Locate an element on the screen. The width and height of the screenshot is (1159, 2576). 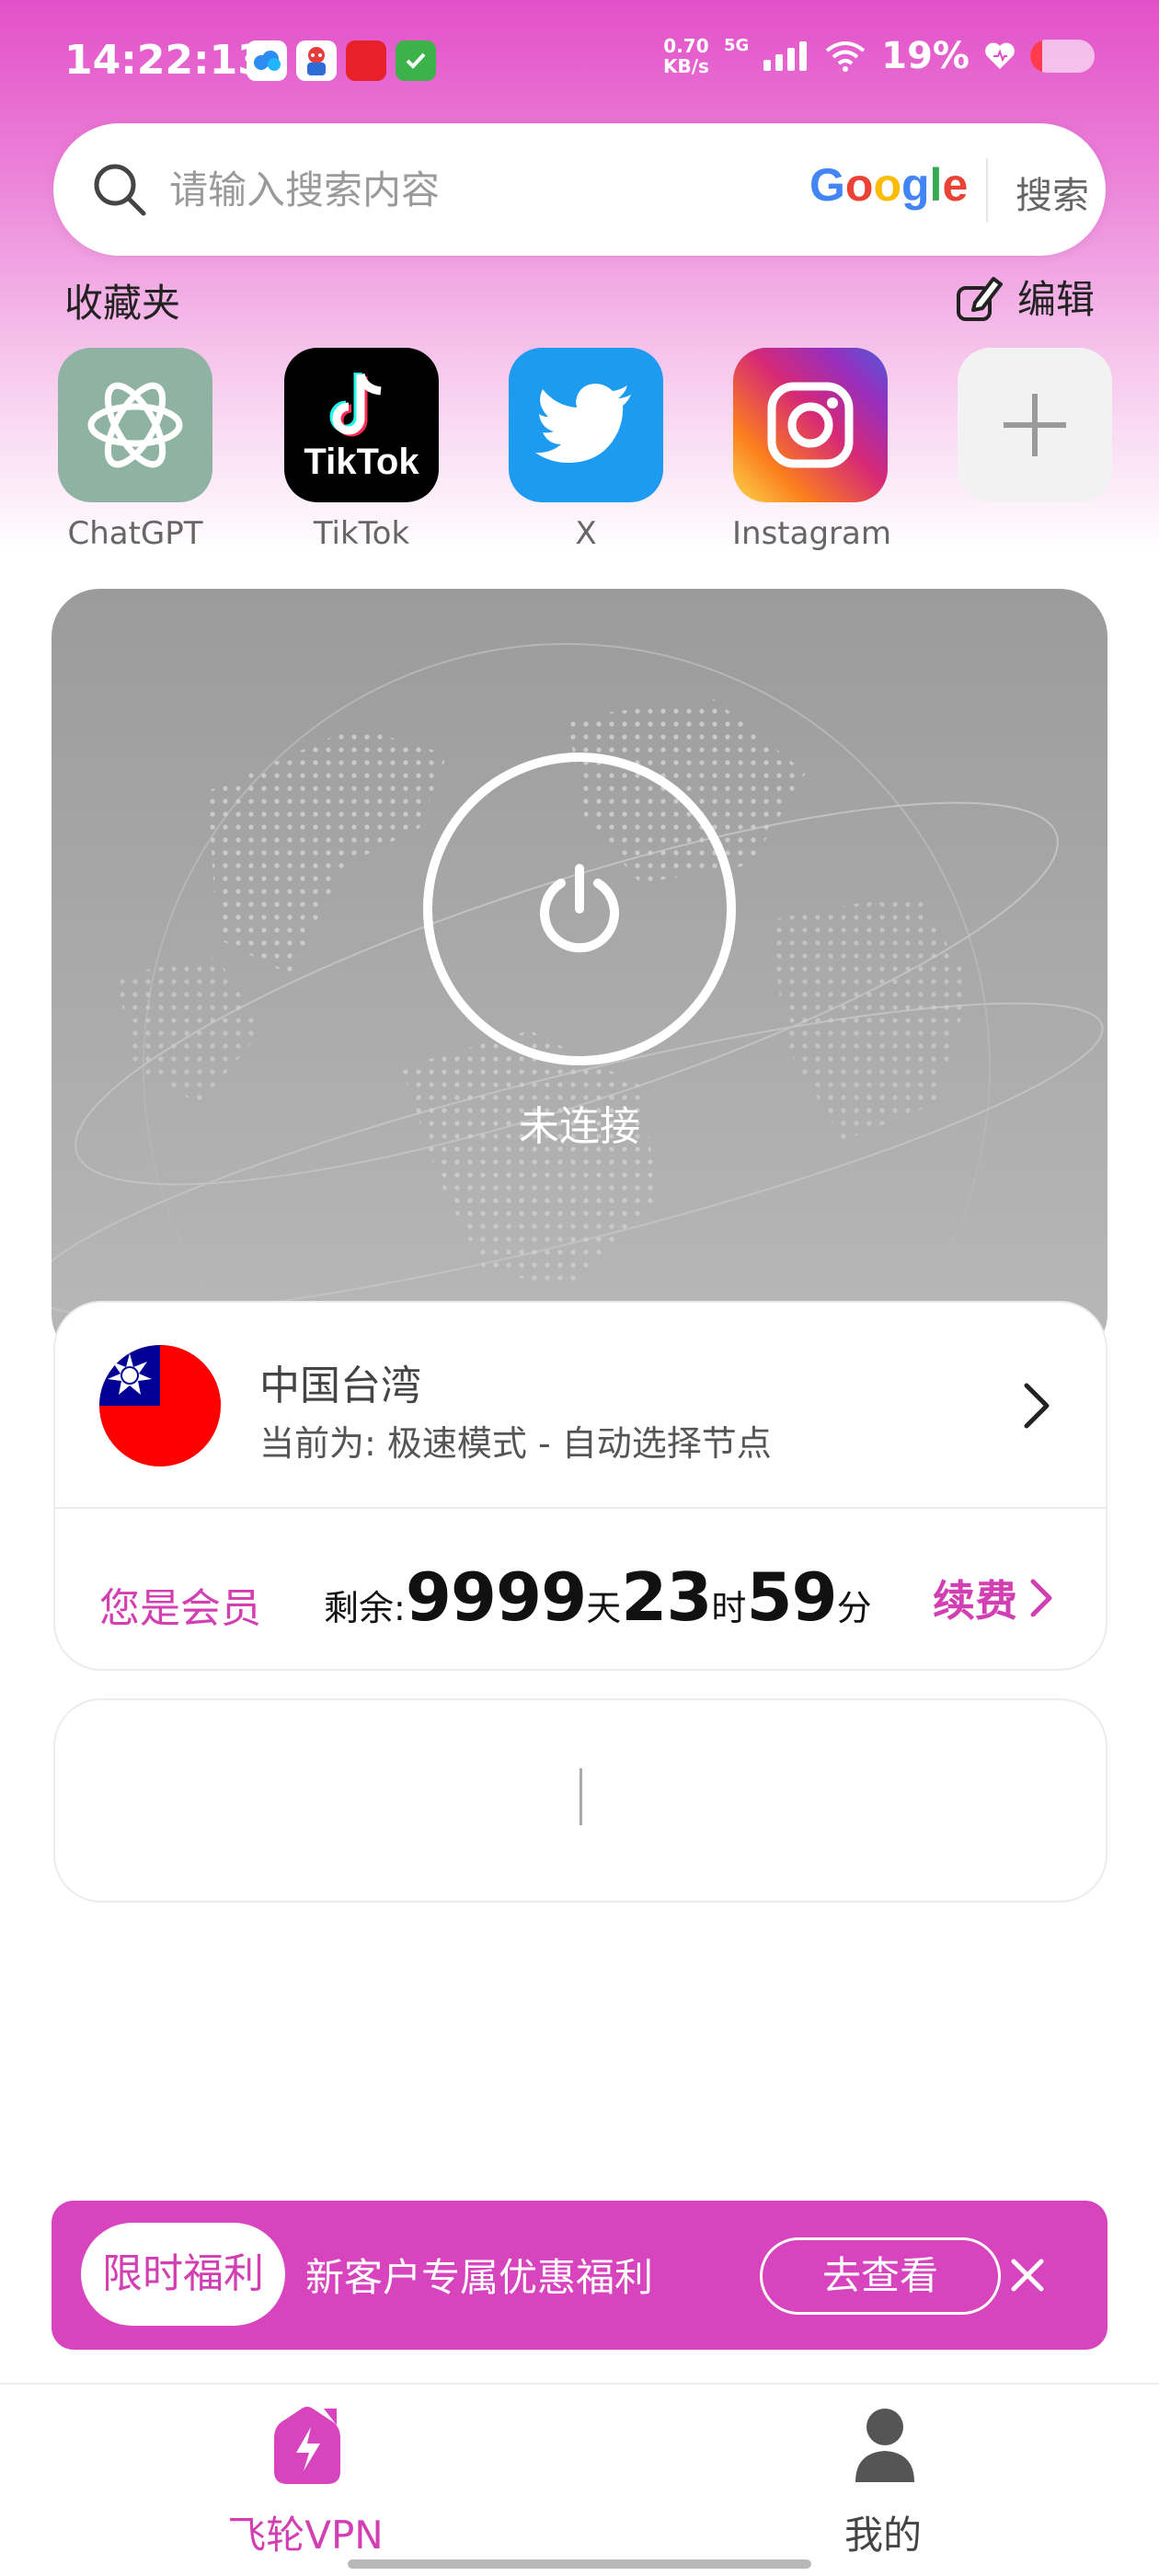
signal-icon is located at coordinates (785, 56).